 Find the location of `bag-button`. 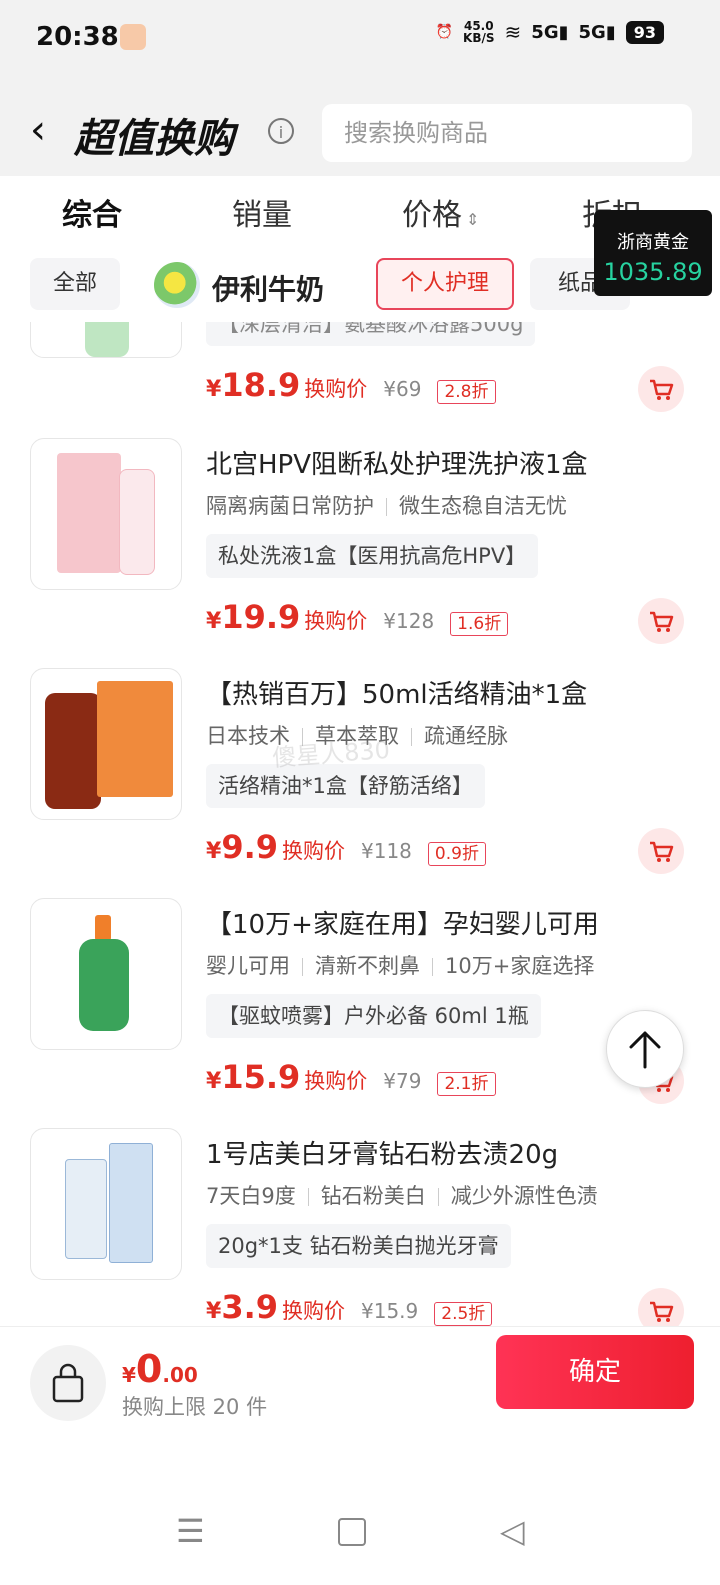

bag-button is located at coordinates (68, 1383).